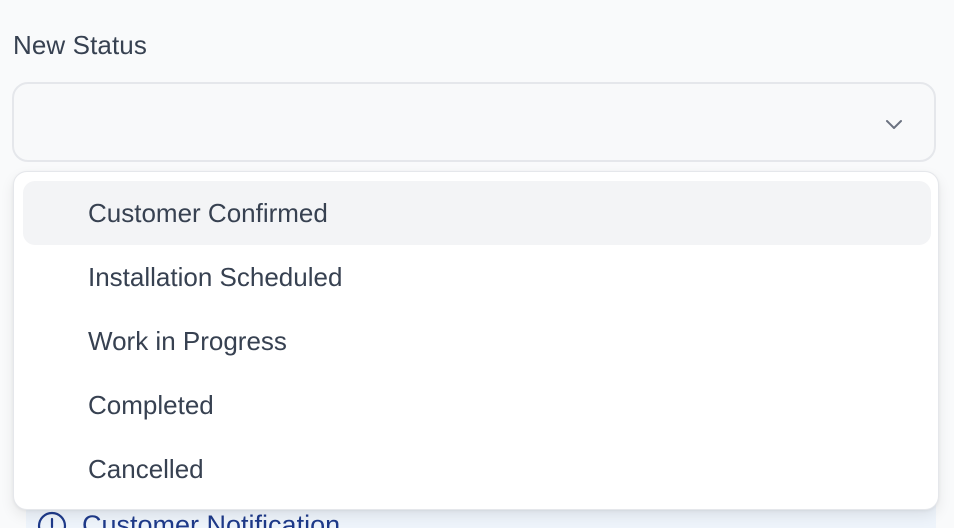  What do you see at coordinates (894, 124) in the screenshot?
I see `chevron-down-icon` at bounding box center [894, 124].